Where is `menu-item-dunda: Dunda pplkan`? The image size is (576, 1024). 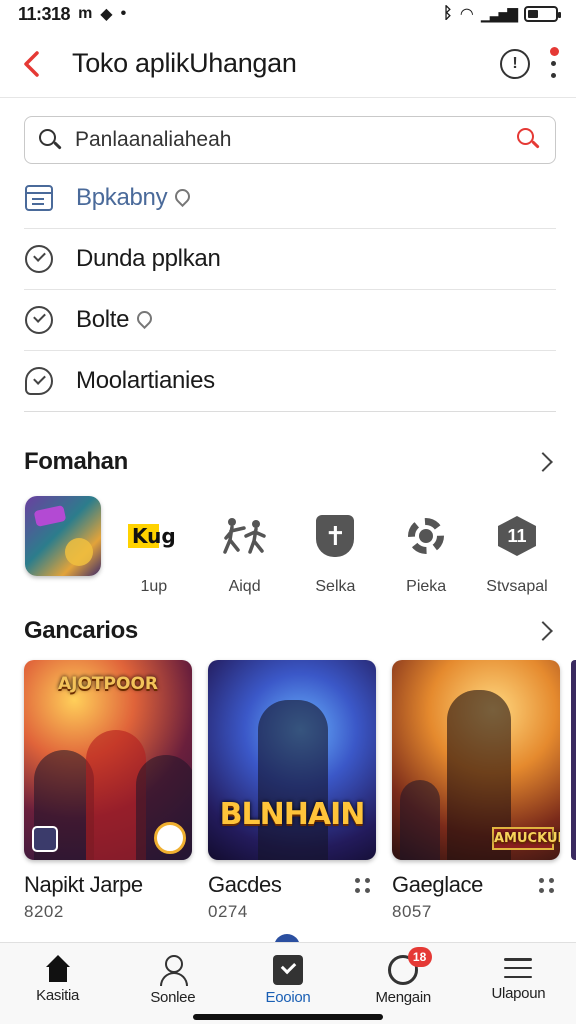 menu-item-dunda: Dunda pplkan is located at coordinates (290, 259).